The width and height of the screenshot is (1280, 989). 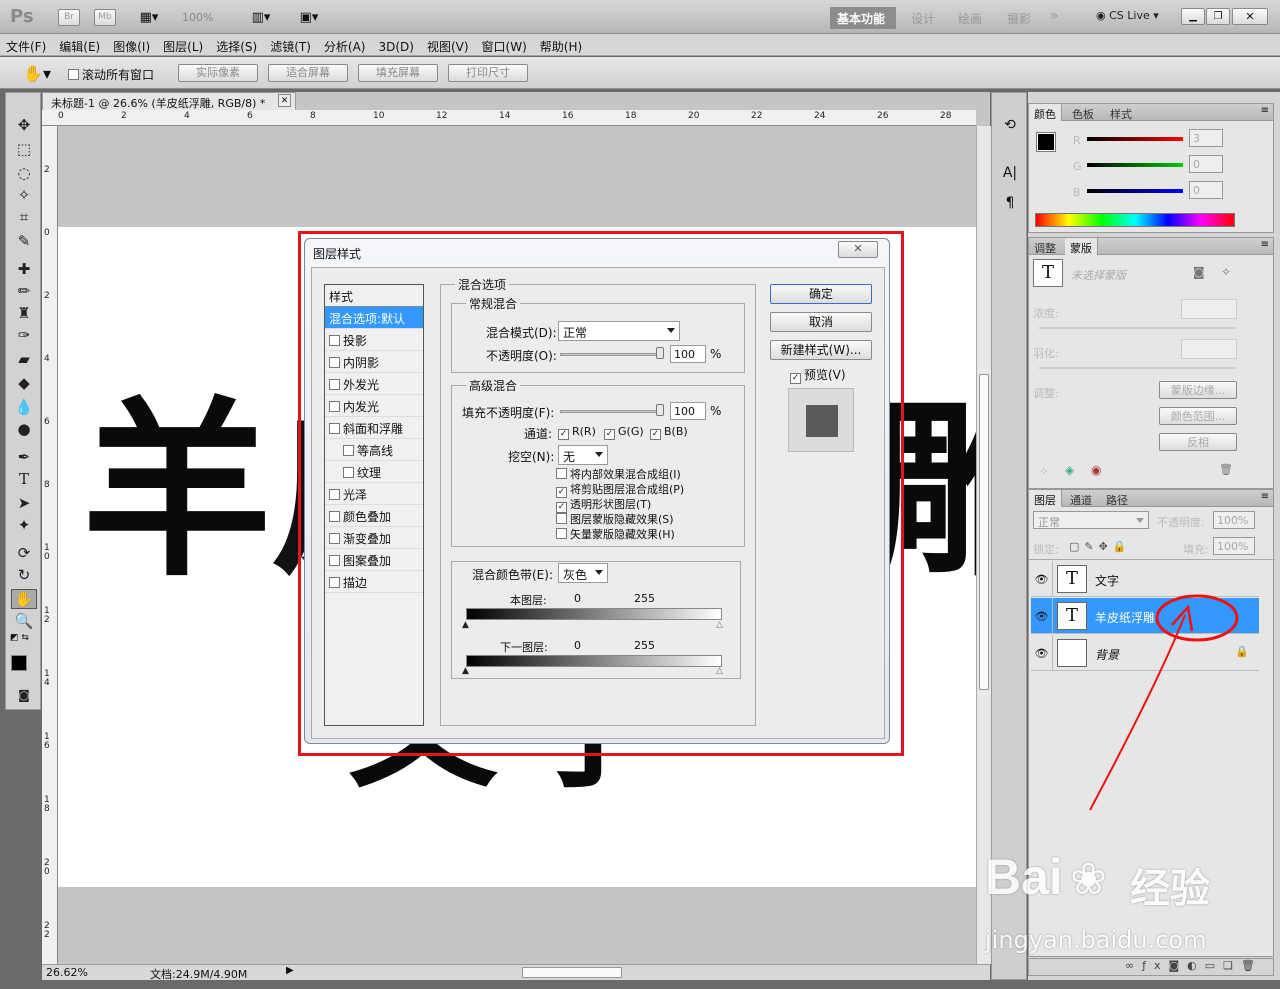 What do you see at coordinates (1045, 246) in the screenshot?
I see `tab-adjustments: 调整` at bounding box center [1045, 246].